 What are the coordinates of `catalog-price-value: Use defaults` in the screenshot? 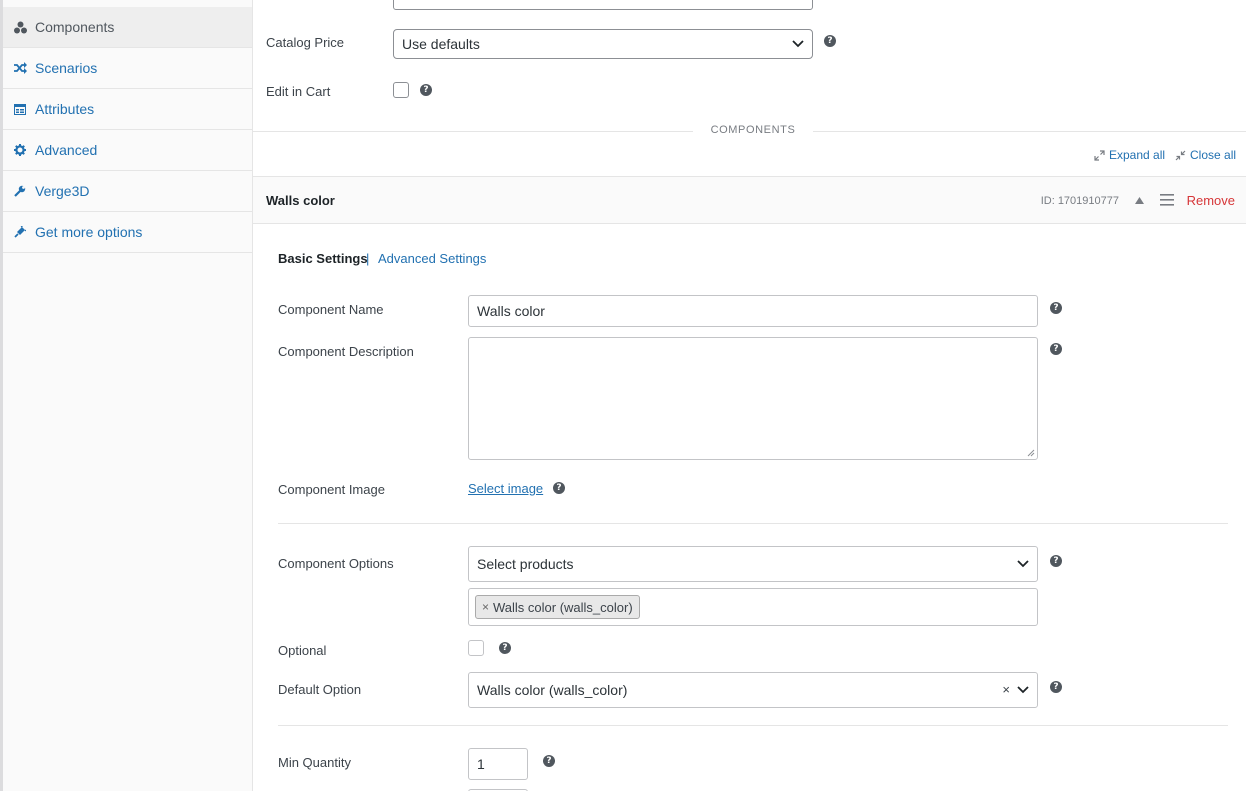 It's located at (441, 44).